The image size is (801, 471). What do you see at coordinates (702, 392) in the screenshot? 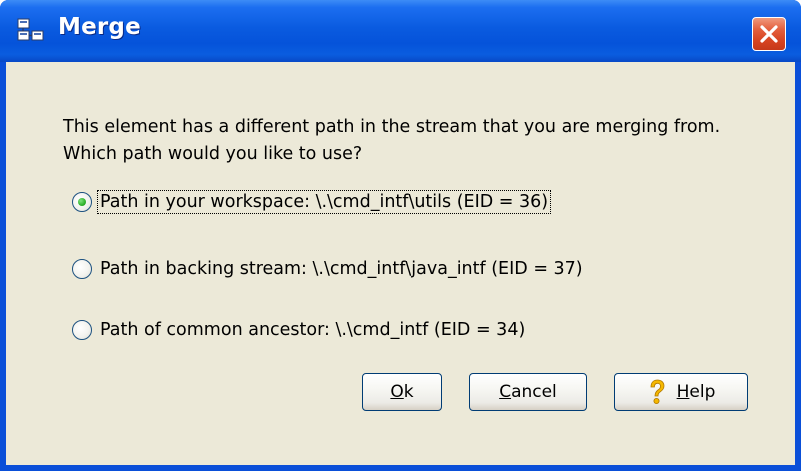
I see `help-label-rest: elp` at bounding box center [702, 392].